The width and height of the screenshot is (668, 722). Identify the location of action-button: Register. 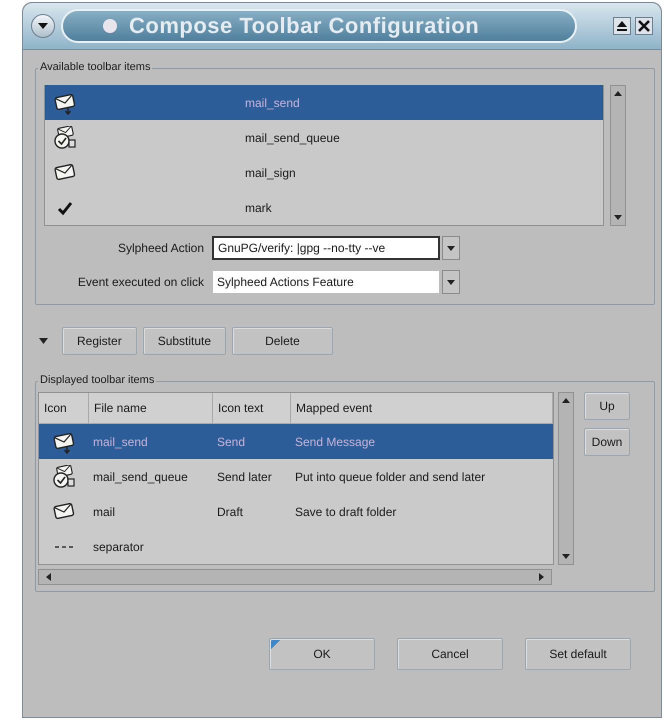
(99, 341).